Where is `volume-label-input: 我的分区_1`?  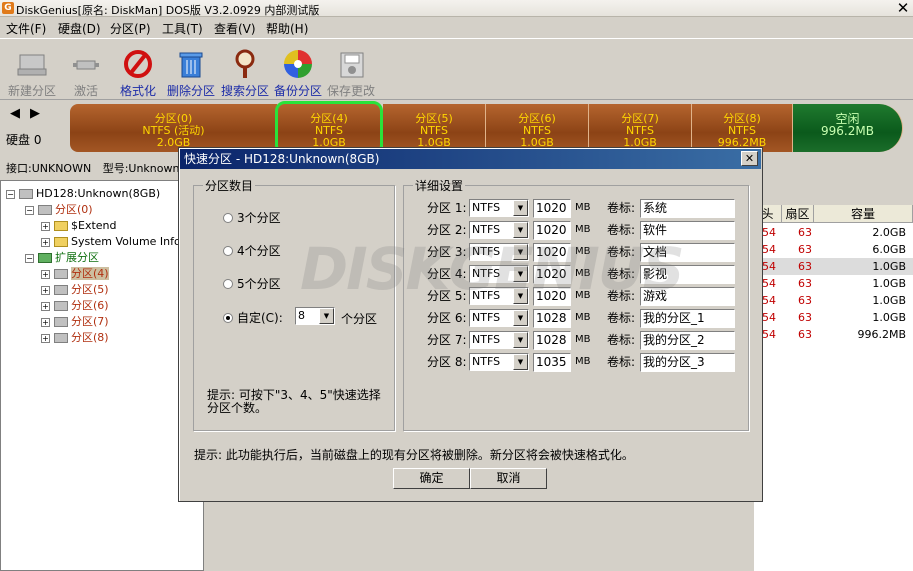 volume-label-input: 我的分区_1 is located at coordinates (687, 318).